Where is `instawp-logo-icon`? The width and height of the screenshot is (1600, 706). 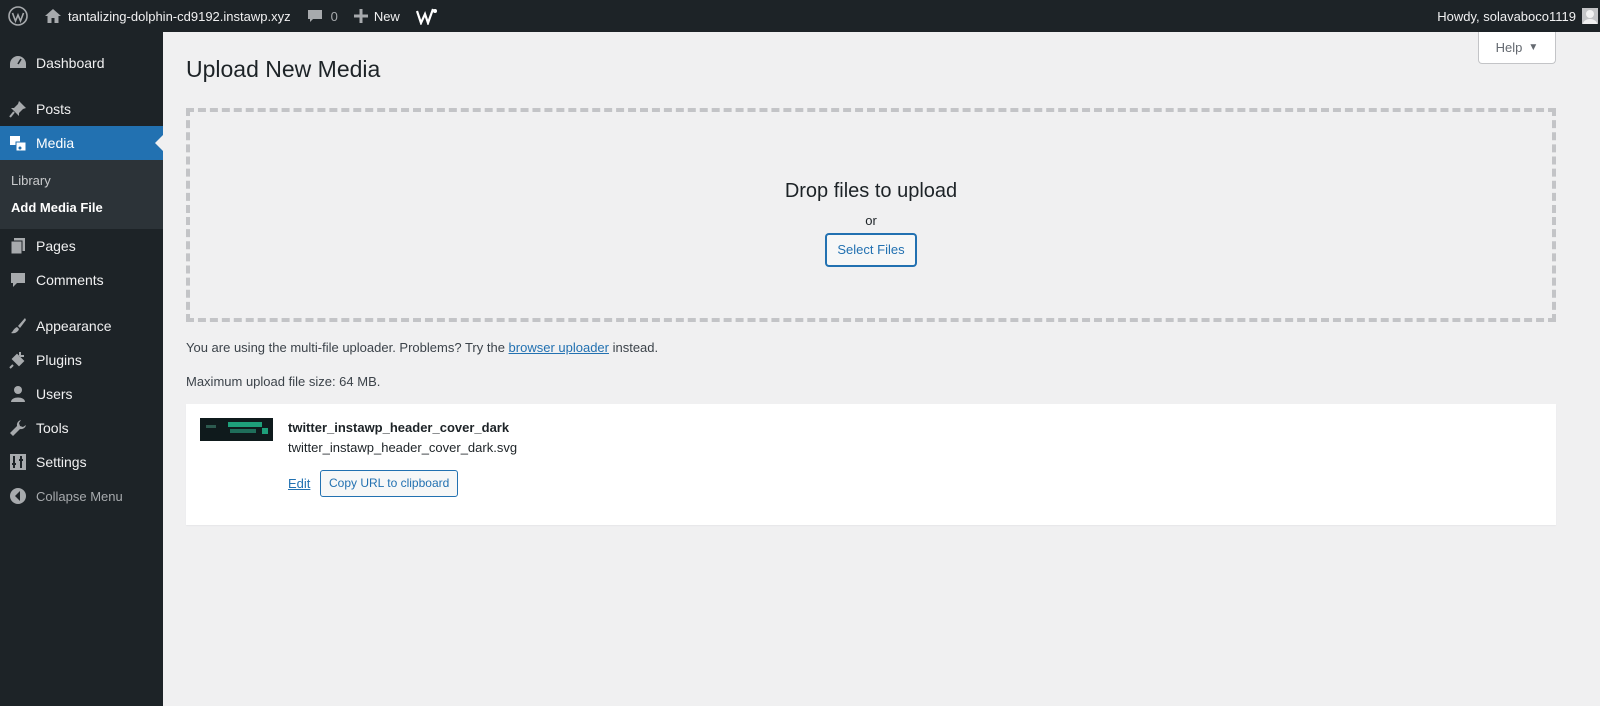 instawp-logo-icon is located at coordinates (427, 16).